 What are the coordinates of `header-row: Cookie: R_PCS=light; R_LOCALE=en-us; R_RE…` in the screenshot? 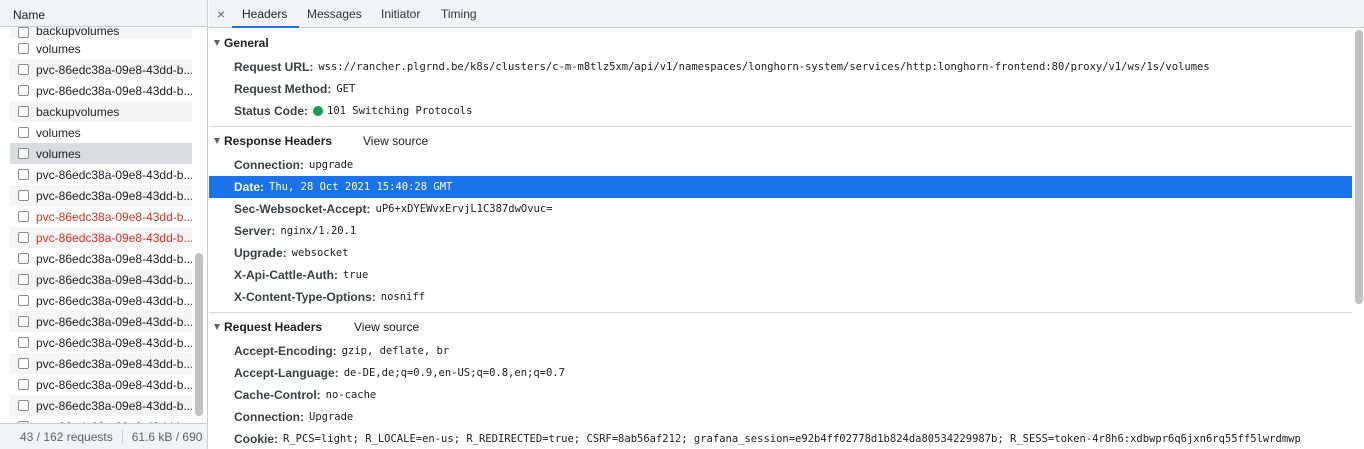 It's located at (780, 438).